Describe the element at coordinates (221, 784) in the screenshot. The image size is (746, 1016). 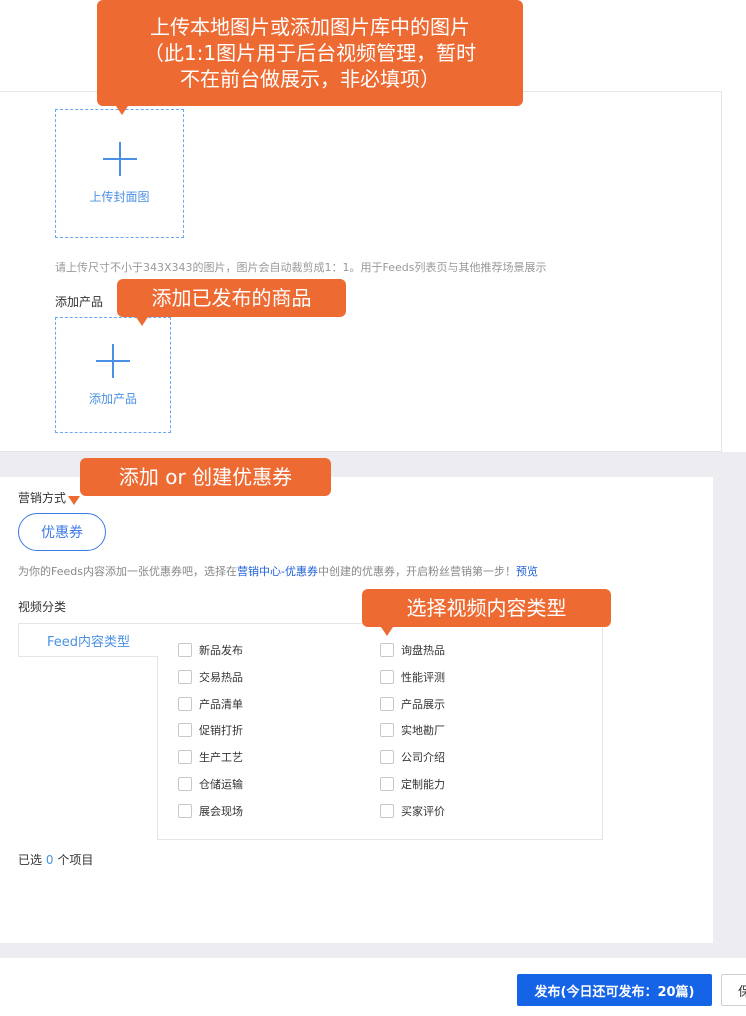
I see `category-option-label: 仓储运输` at that location.